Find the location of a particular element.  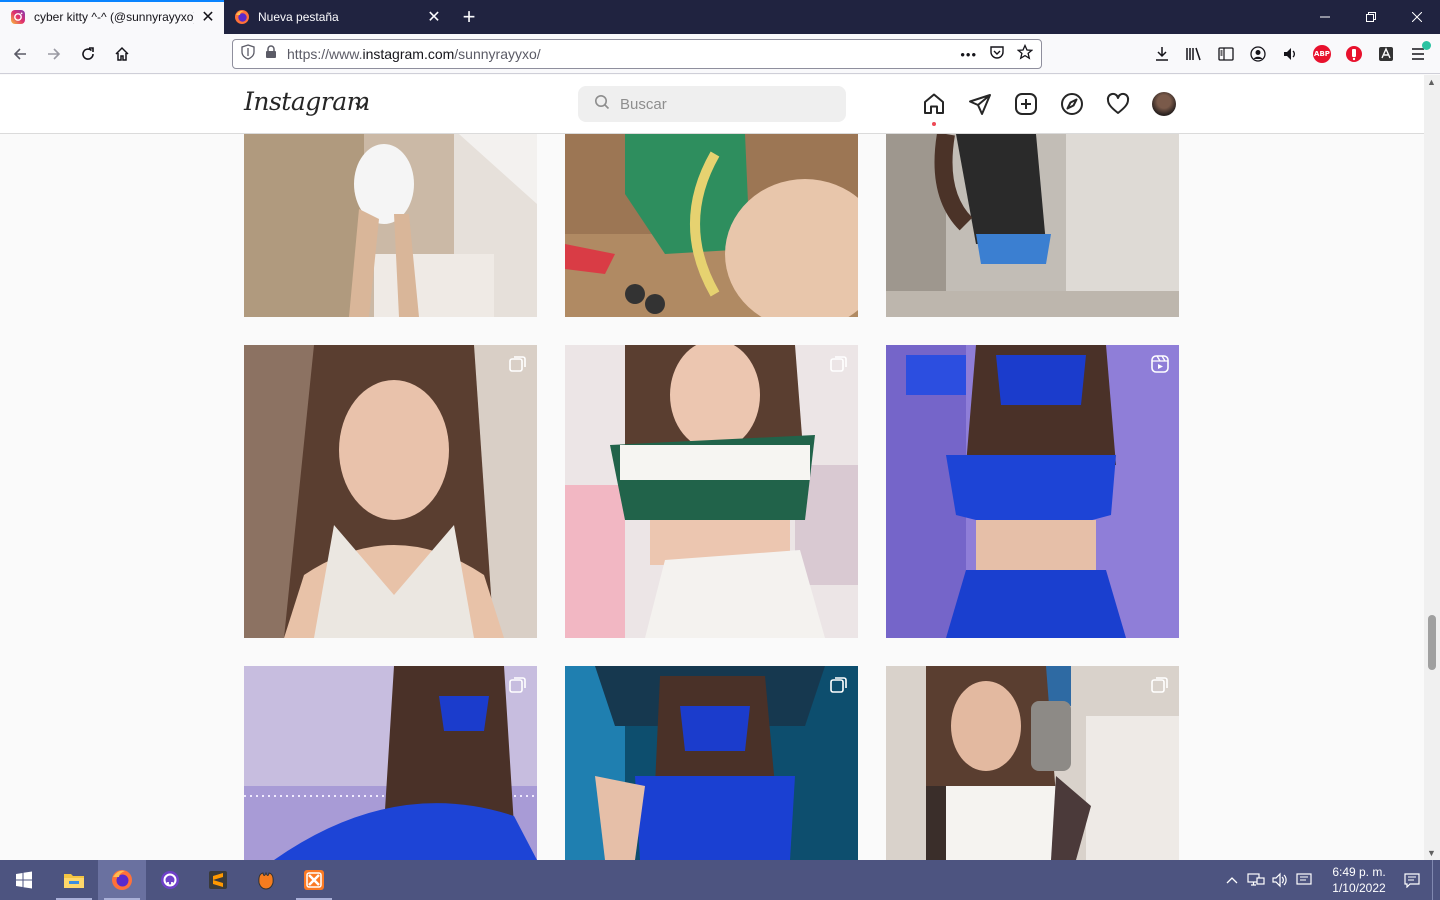

scrollbar-thumb is located at coordinates (1432, 642).